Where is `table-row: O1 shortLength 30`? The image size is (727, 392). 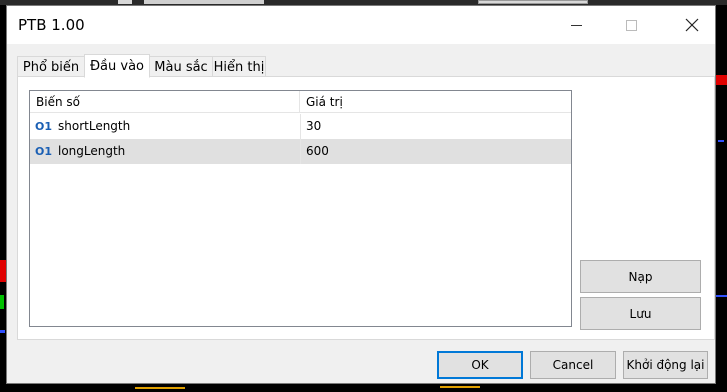
table-row: O1 shortLength 30 is located at coordinates (300, 126).